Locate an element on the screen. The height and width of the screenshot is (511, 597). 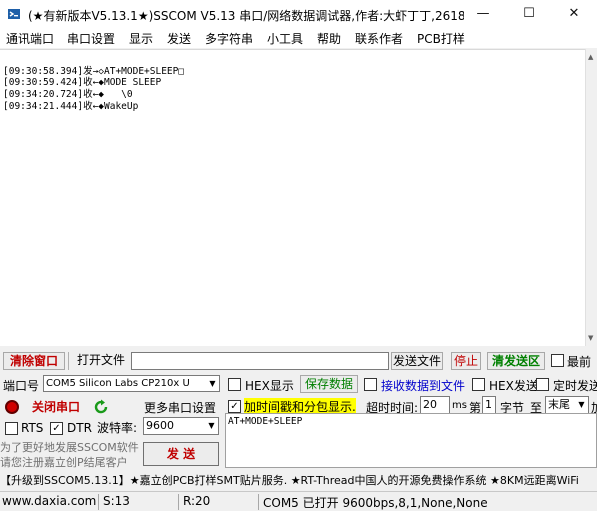
close-button: ✕ is located at coordinates (574, 14).